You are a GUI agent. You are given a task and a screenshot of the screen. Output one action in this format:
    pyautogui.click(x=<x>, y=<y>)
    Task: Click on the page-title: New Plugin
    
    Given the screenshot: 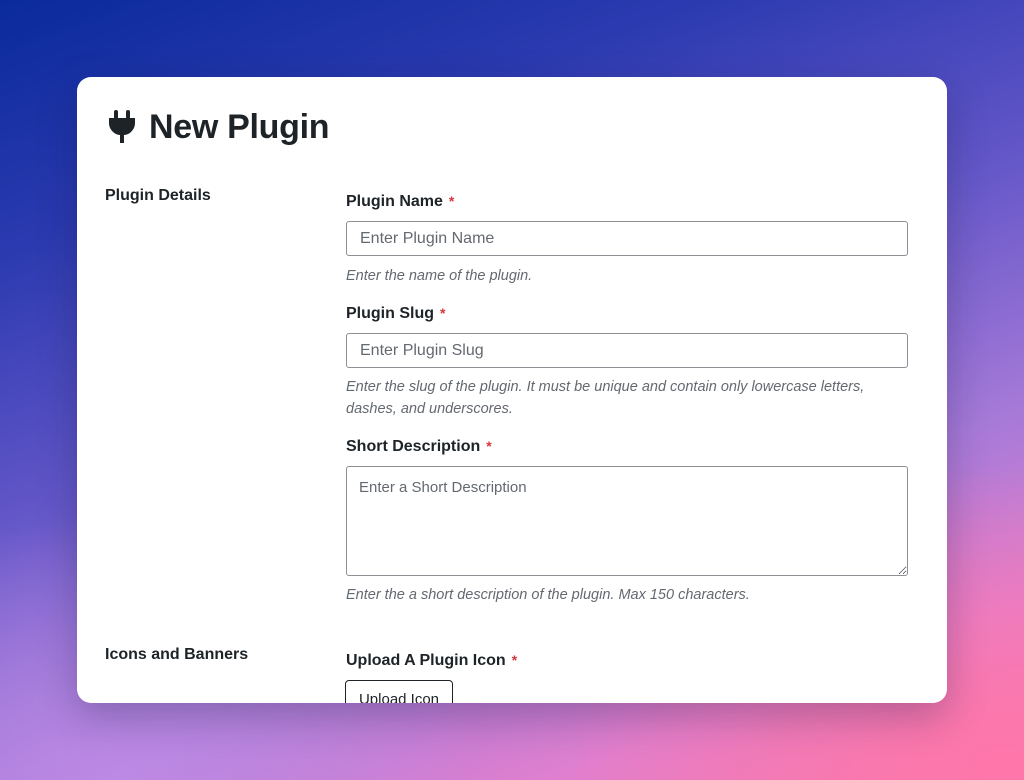 What is the action you would take?
    pyautogui.click(x=239, y=126)
    